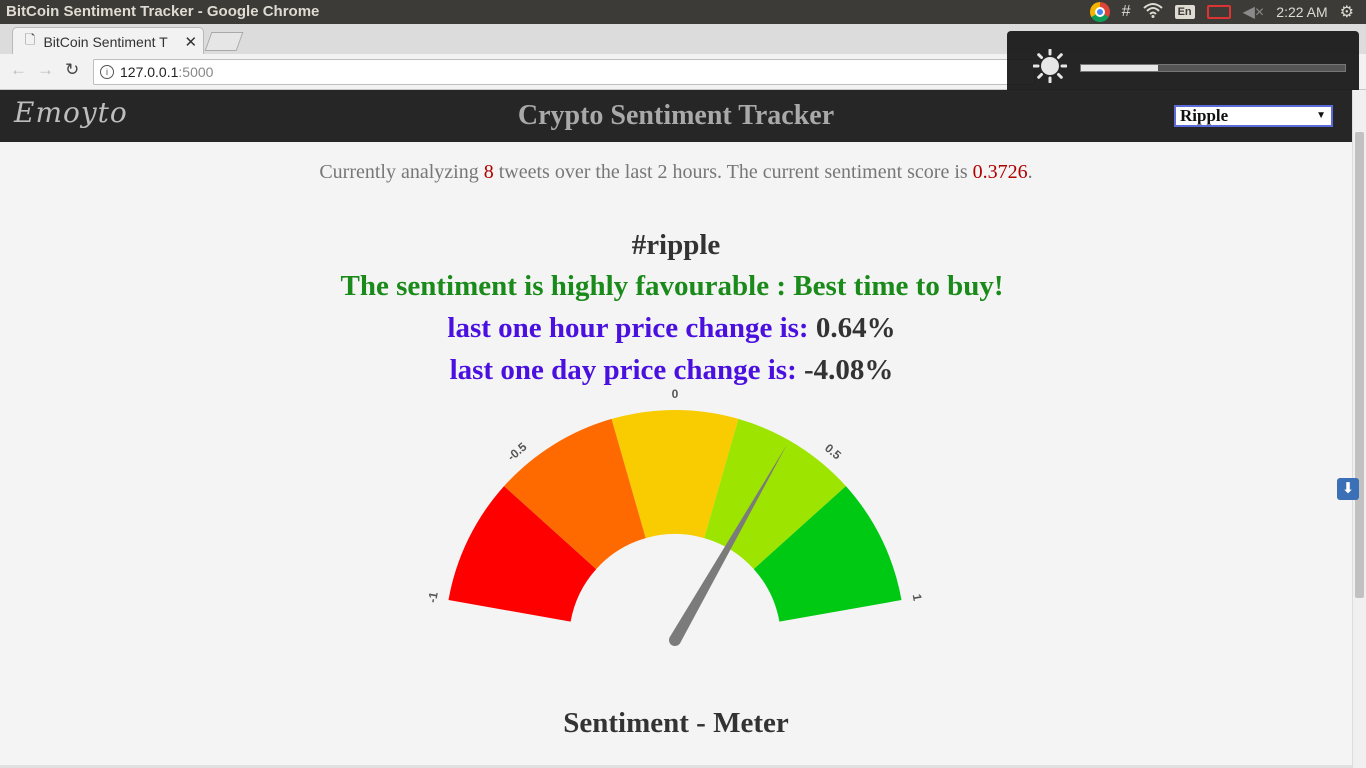 This screenshot has width=1366, height=768. What do you see at coordinates (433, 597) in the screenshot?
I see `gauge-tick-label: -1` at bounding box center [433, 597].